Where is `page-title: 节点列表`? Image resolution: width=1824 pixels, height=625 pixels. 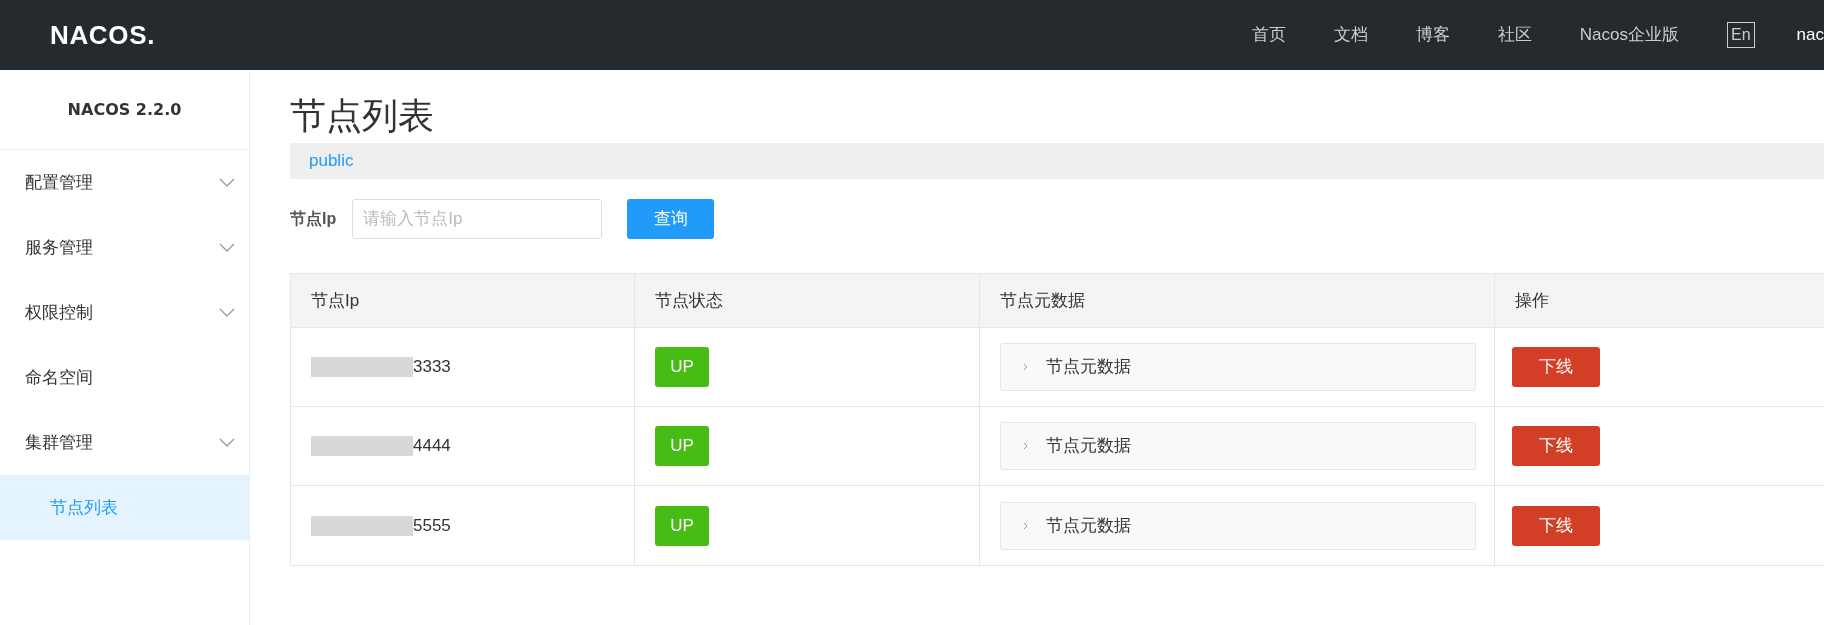 page-title: 节点列表 is located at coordinates (362, 116).